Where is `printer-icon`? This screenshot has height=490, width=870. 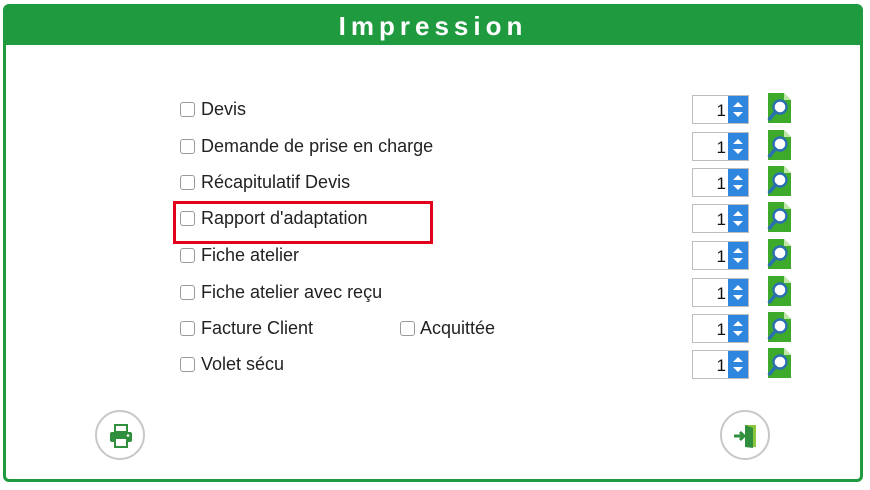
printer-icon is located at coordinates (121, 436).